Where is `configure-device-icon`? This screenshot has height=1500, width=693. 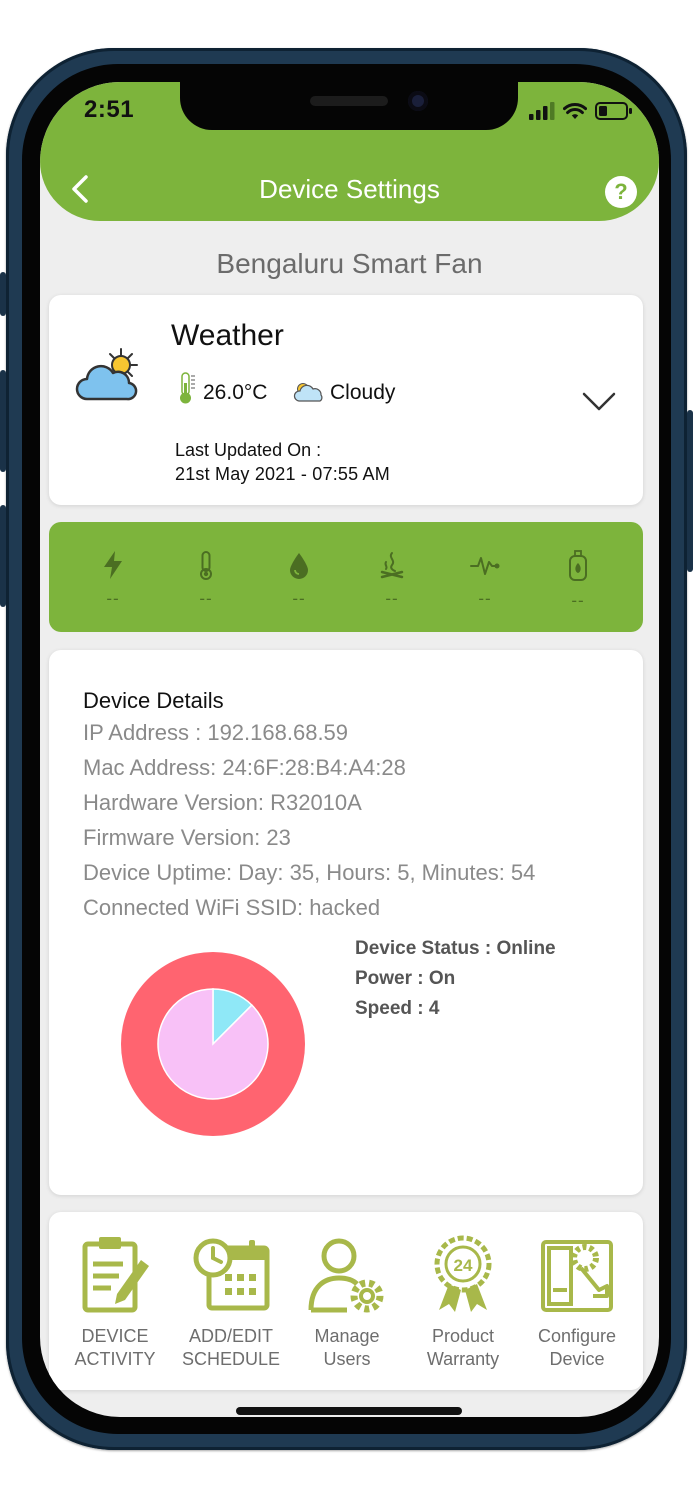 configure-device-icon is located at coordinates (577, 1276).